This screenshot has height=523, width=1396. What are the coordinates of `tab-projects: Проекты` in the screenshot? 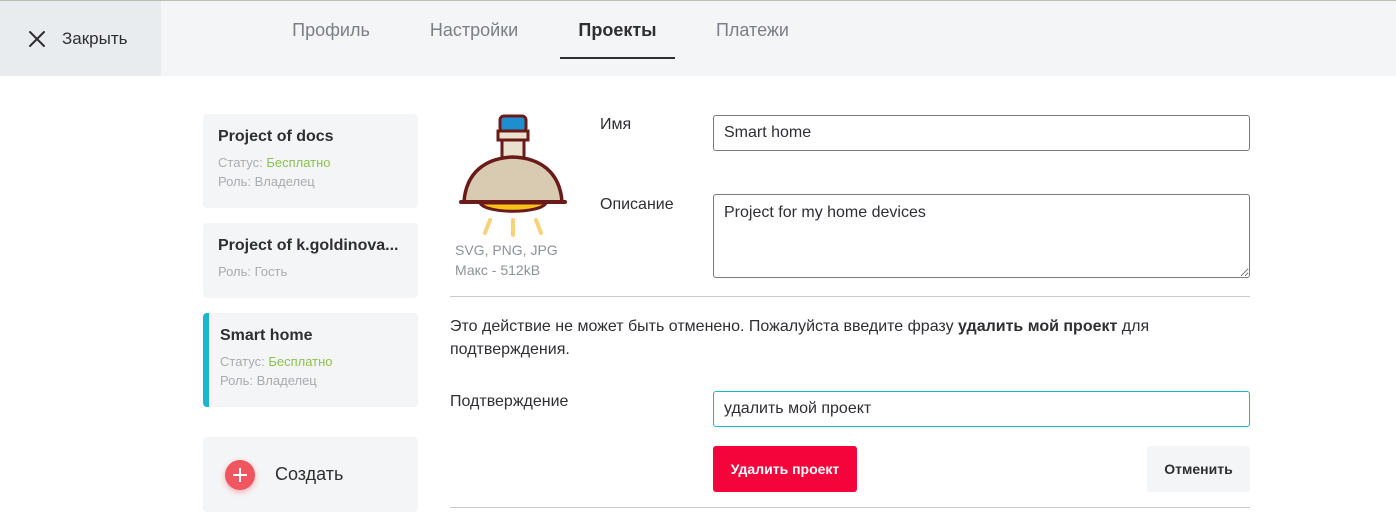 It's located at (617, 30).